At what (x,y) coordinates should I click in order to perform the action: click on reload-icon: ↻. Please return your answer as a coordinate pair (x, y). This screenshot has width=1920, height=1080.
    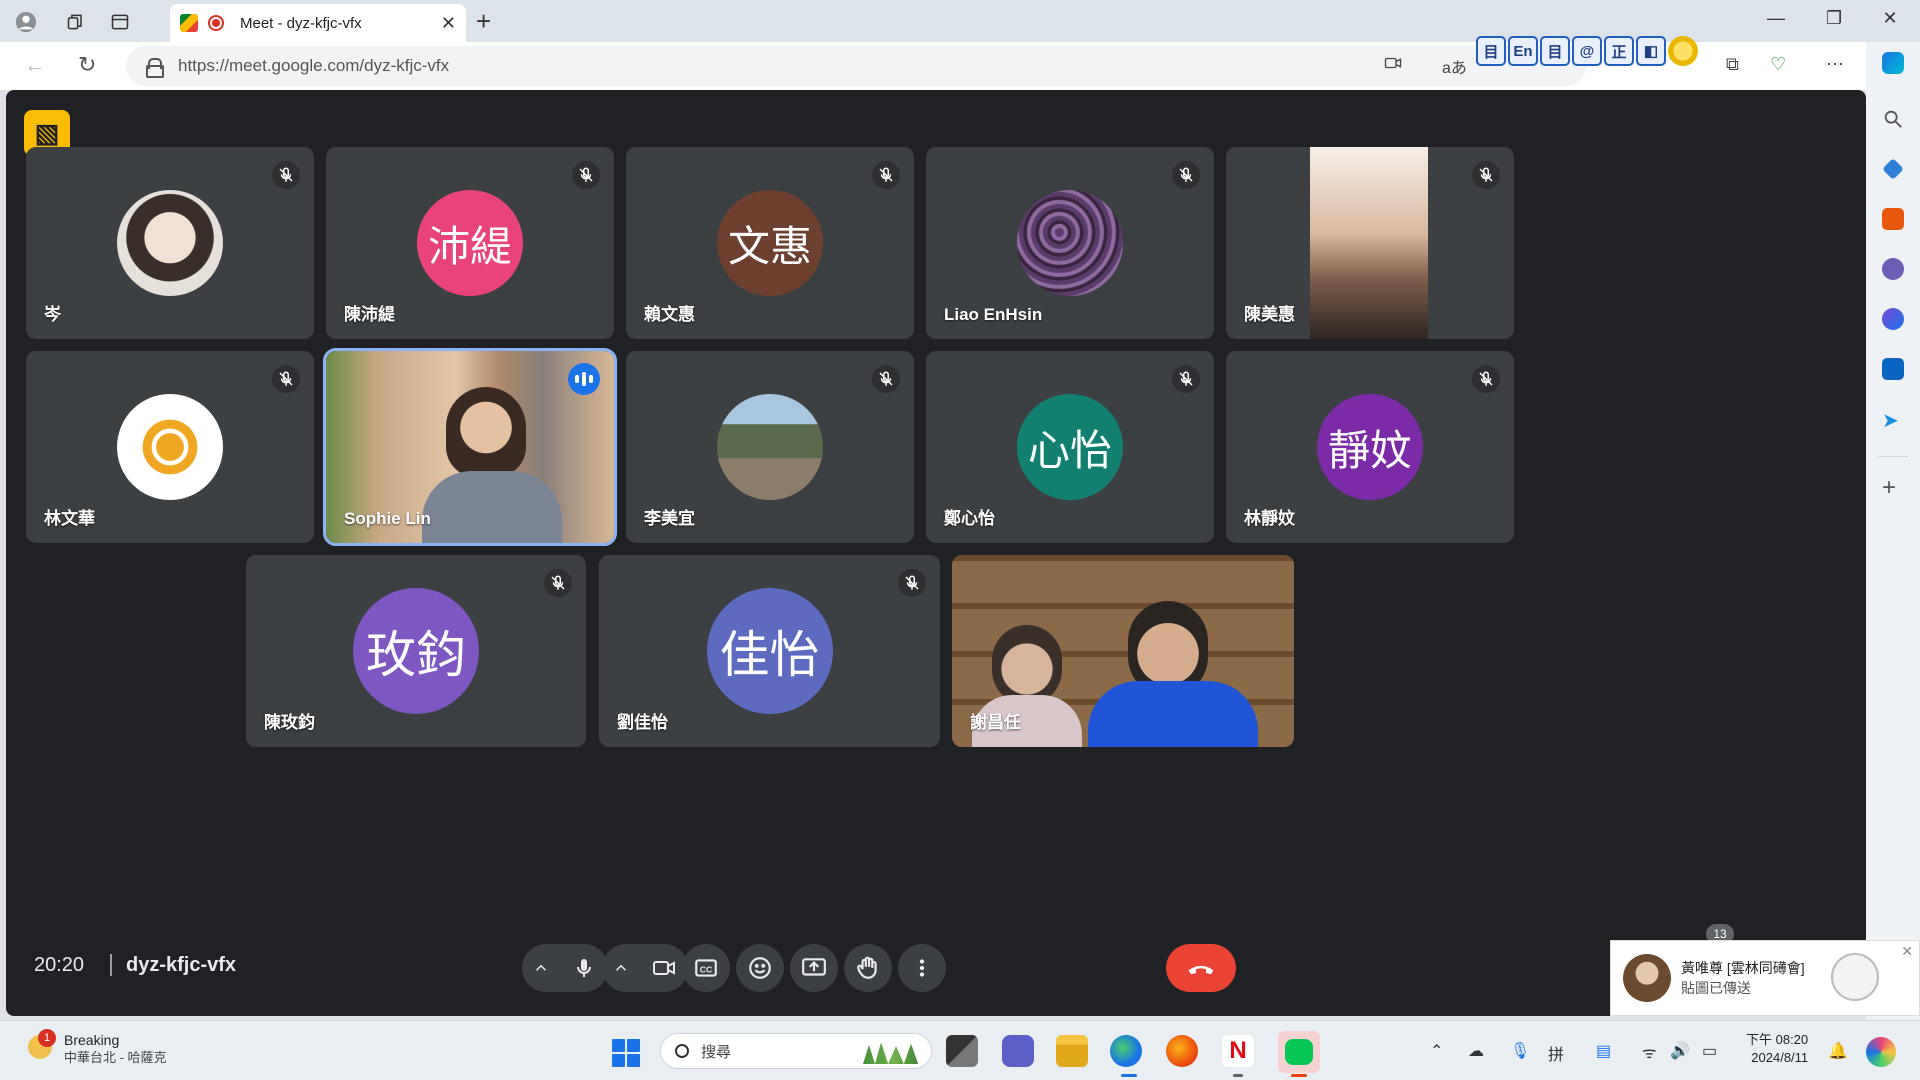
    Looking at the image, I should click on (87, 65).